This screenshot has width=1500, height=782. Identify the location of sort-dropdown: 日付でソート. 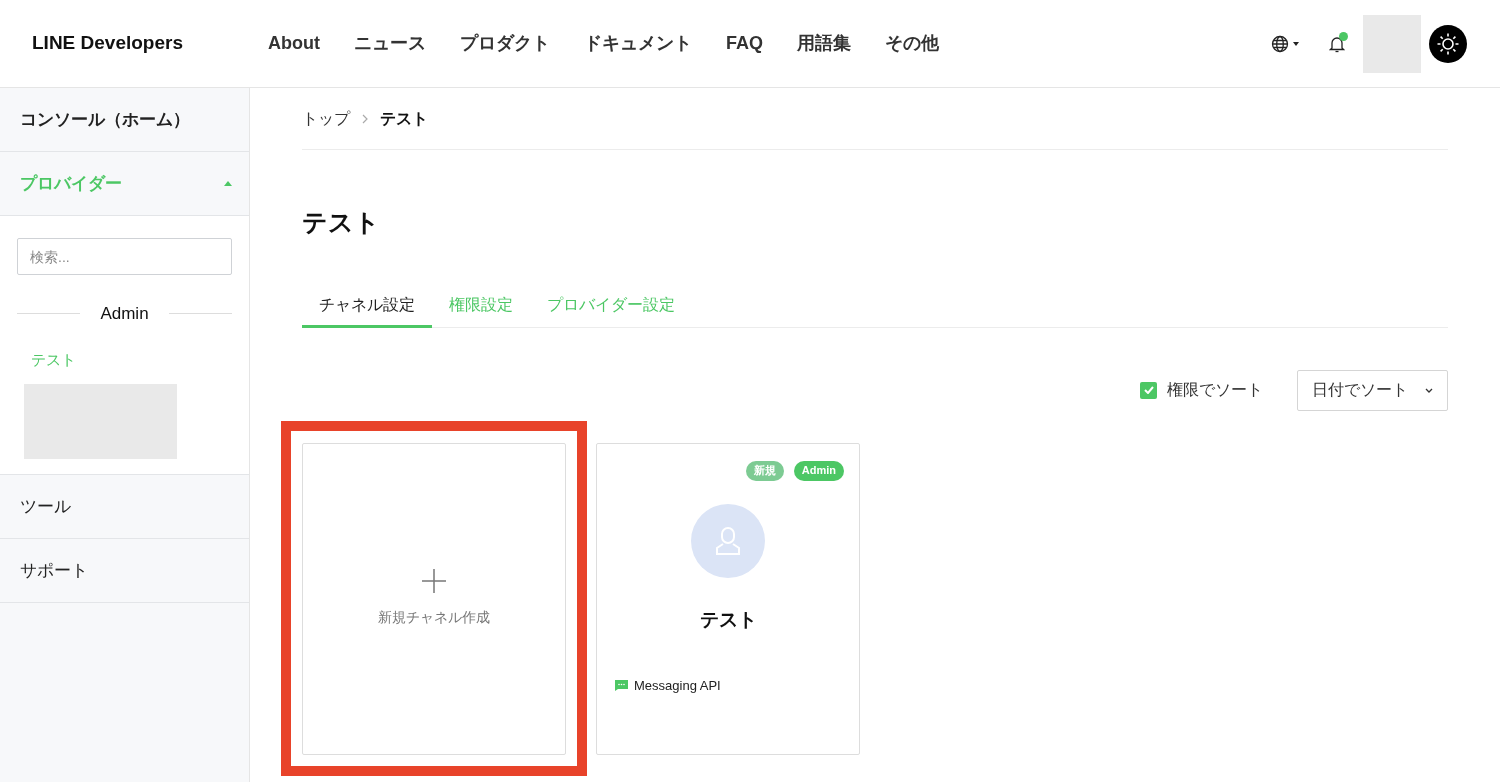
(1372, 390).